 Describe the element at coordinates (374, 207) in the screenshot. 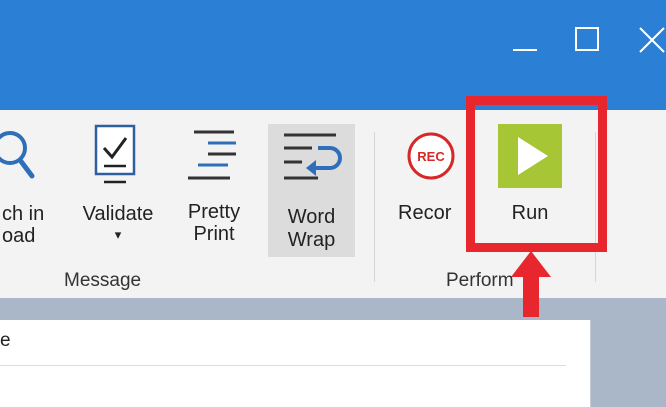

I see `group-separator` at that location.